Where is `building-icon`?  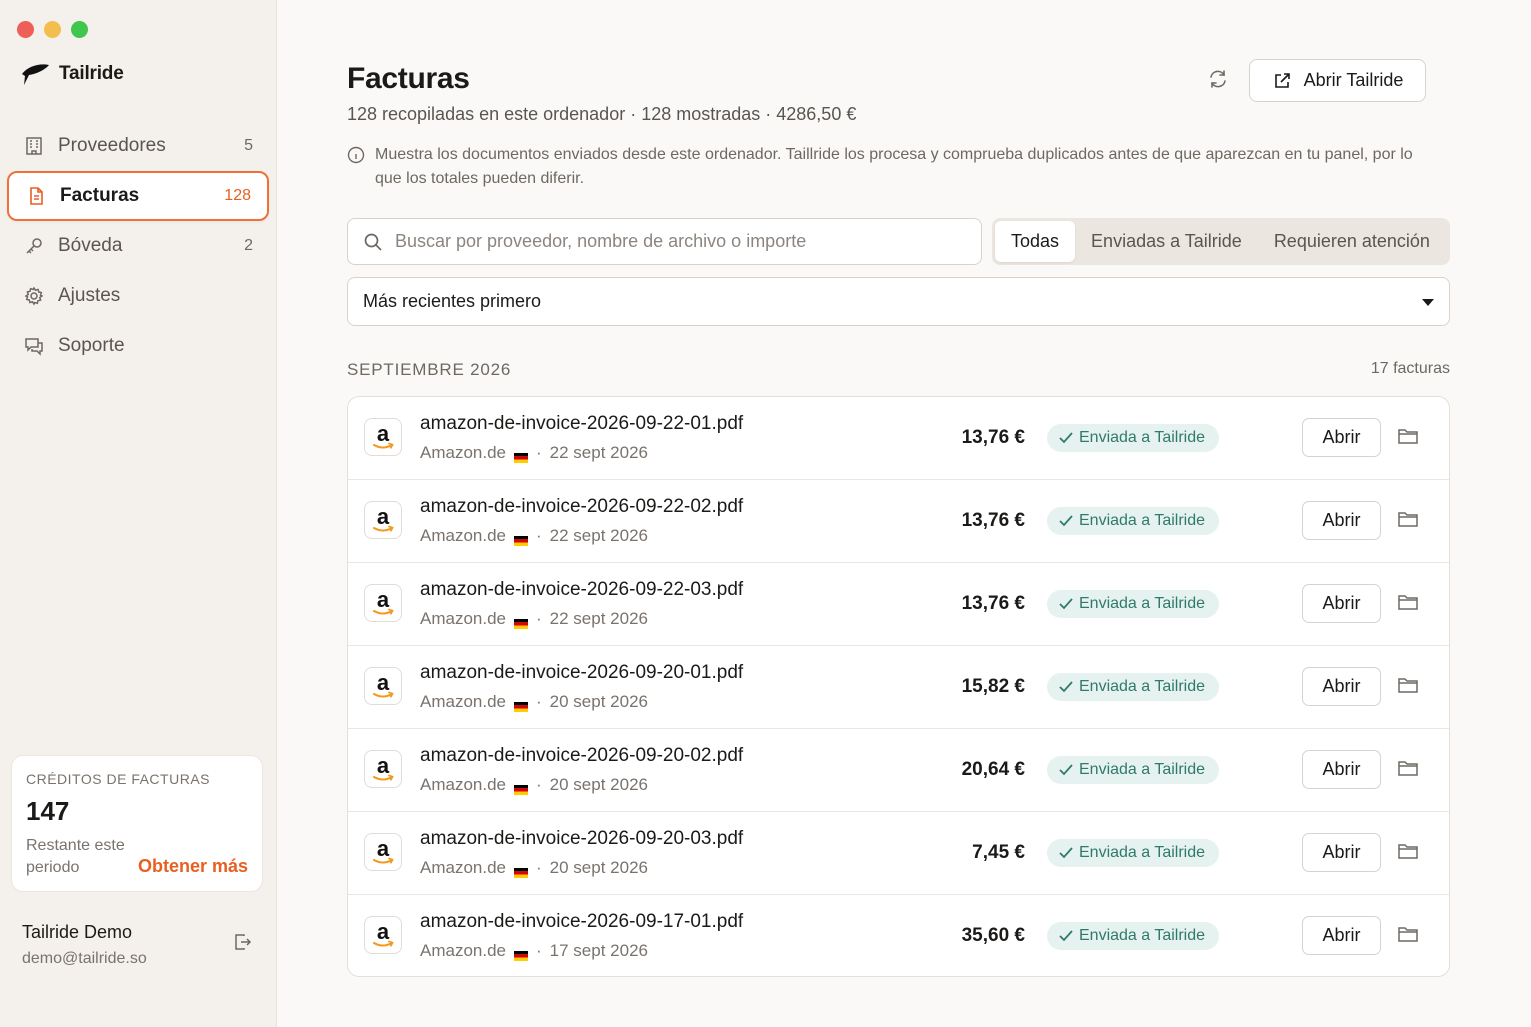 building-icon is located at coordinates (34, 146).